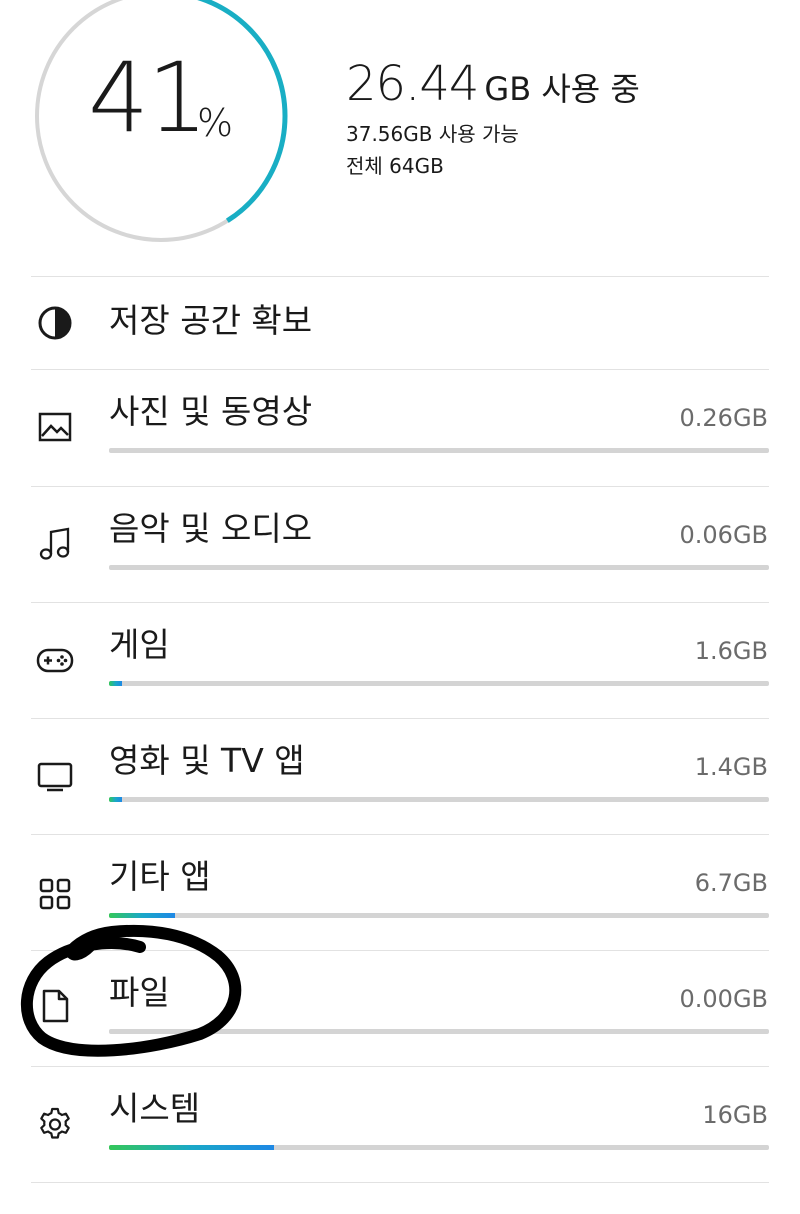  I want to click on used-line: 26.44 GB 사용 중, so click(493, 84).